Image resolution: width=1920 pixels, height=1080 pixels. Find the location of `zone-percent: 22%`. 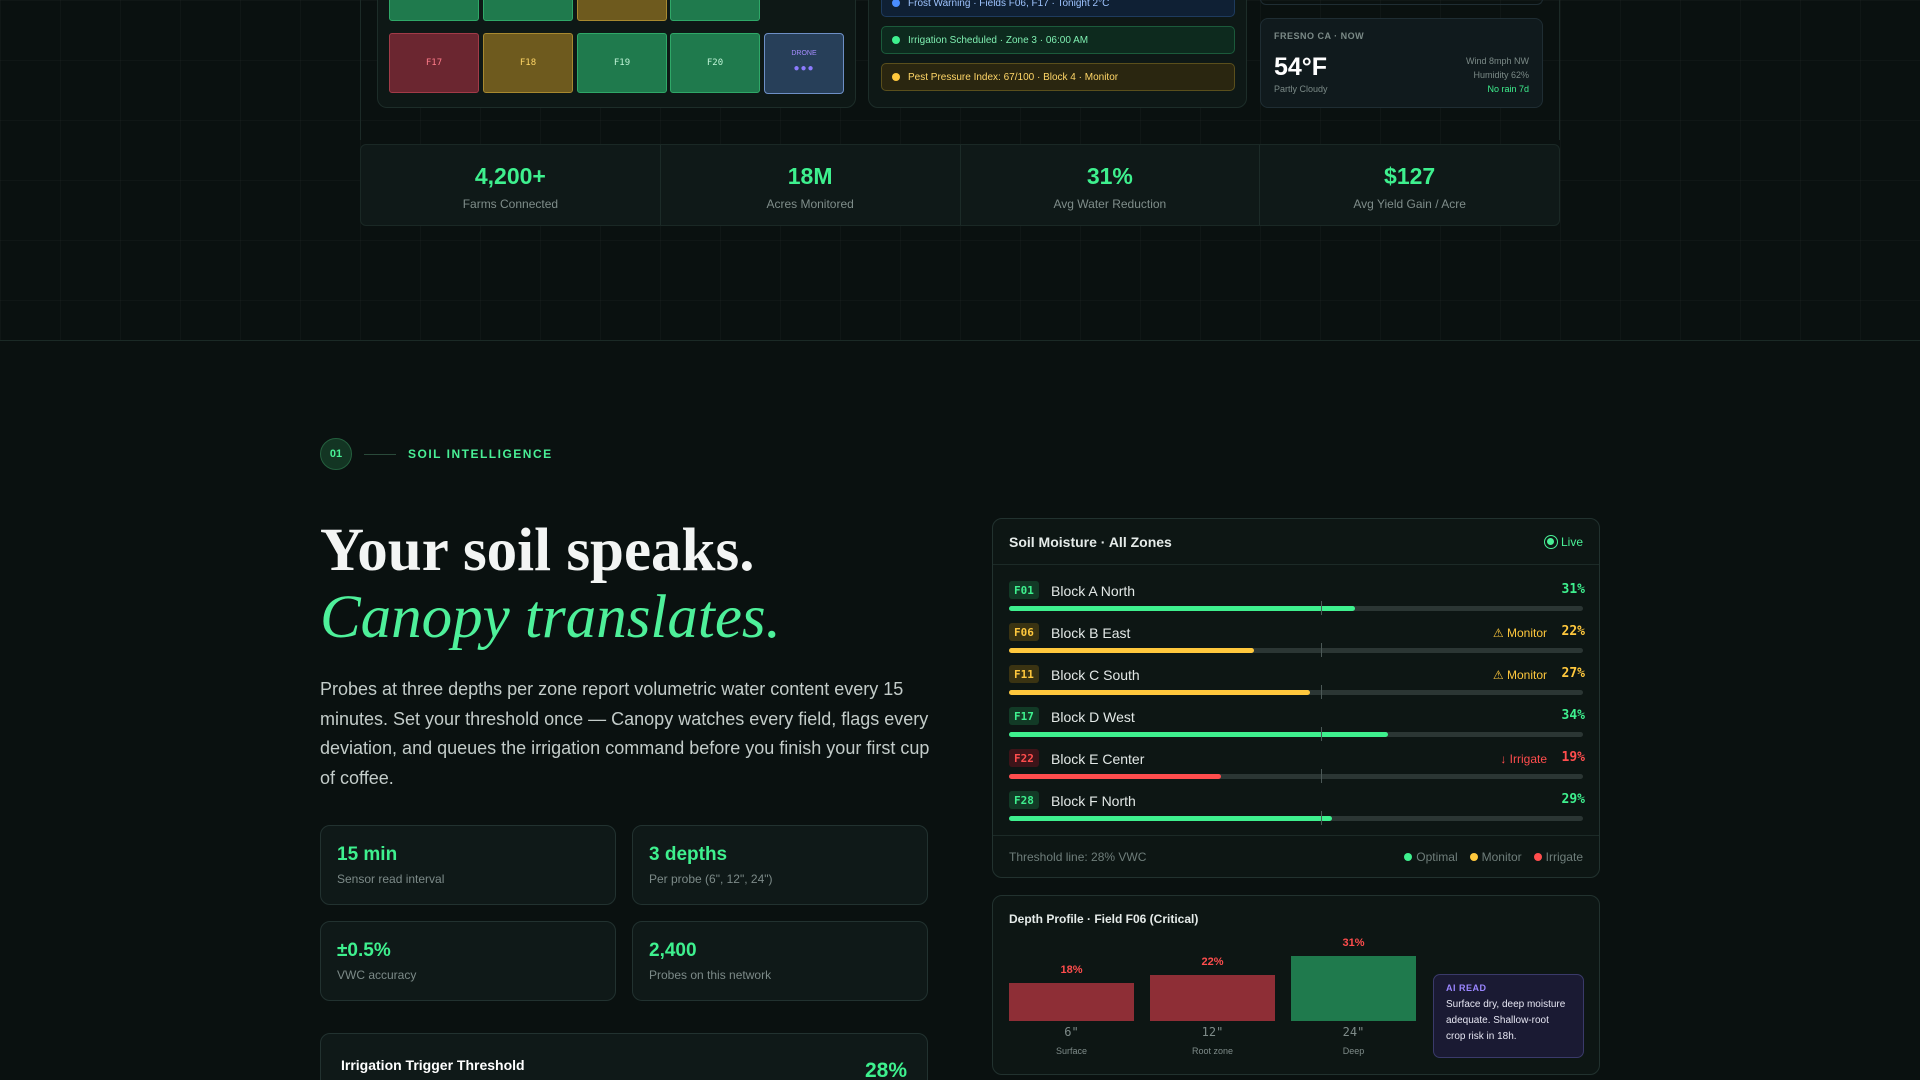

zone-percent: 22% is located at coordinates (1573, 631).